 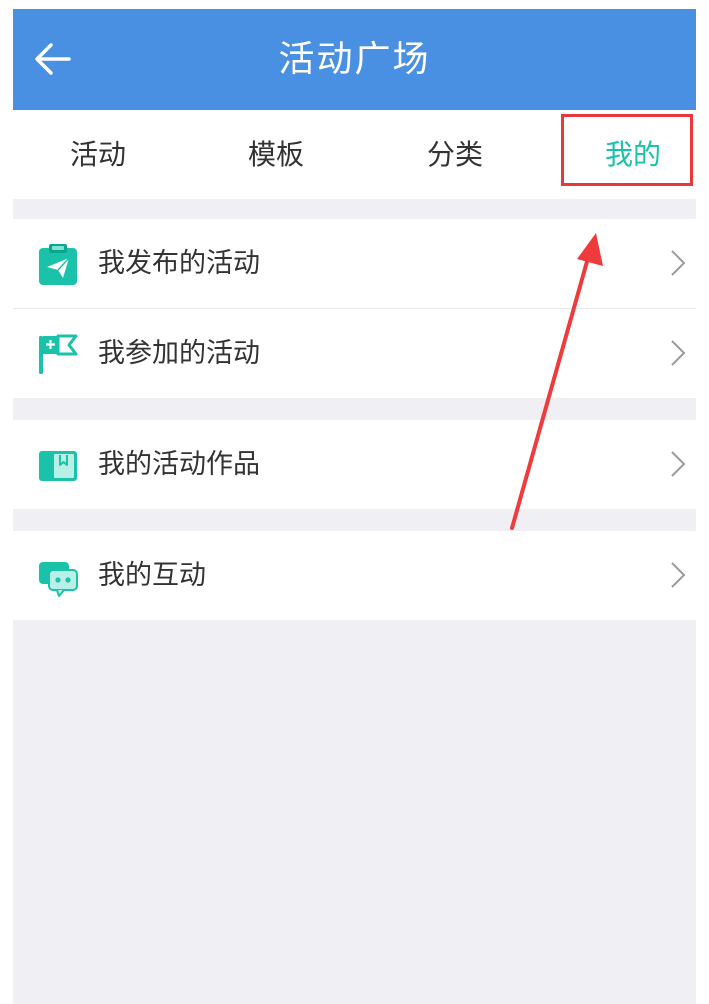 What do you see at coordinates (179, 464) in the screenshot?
I see `menu-item-label: 我的活动作品` at bounding box center [179, 464].